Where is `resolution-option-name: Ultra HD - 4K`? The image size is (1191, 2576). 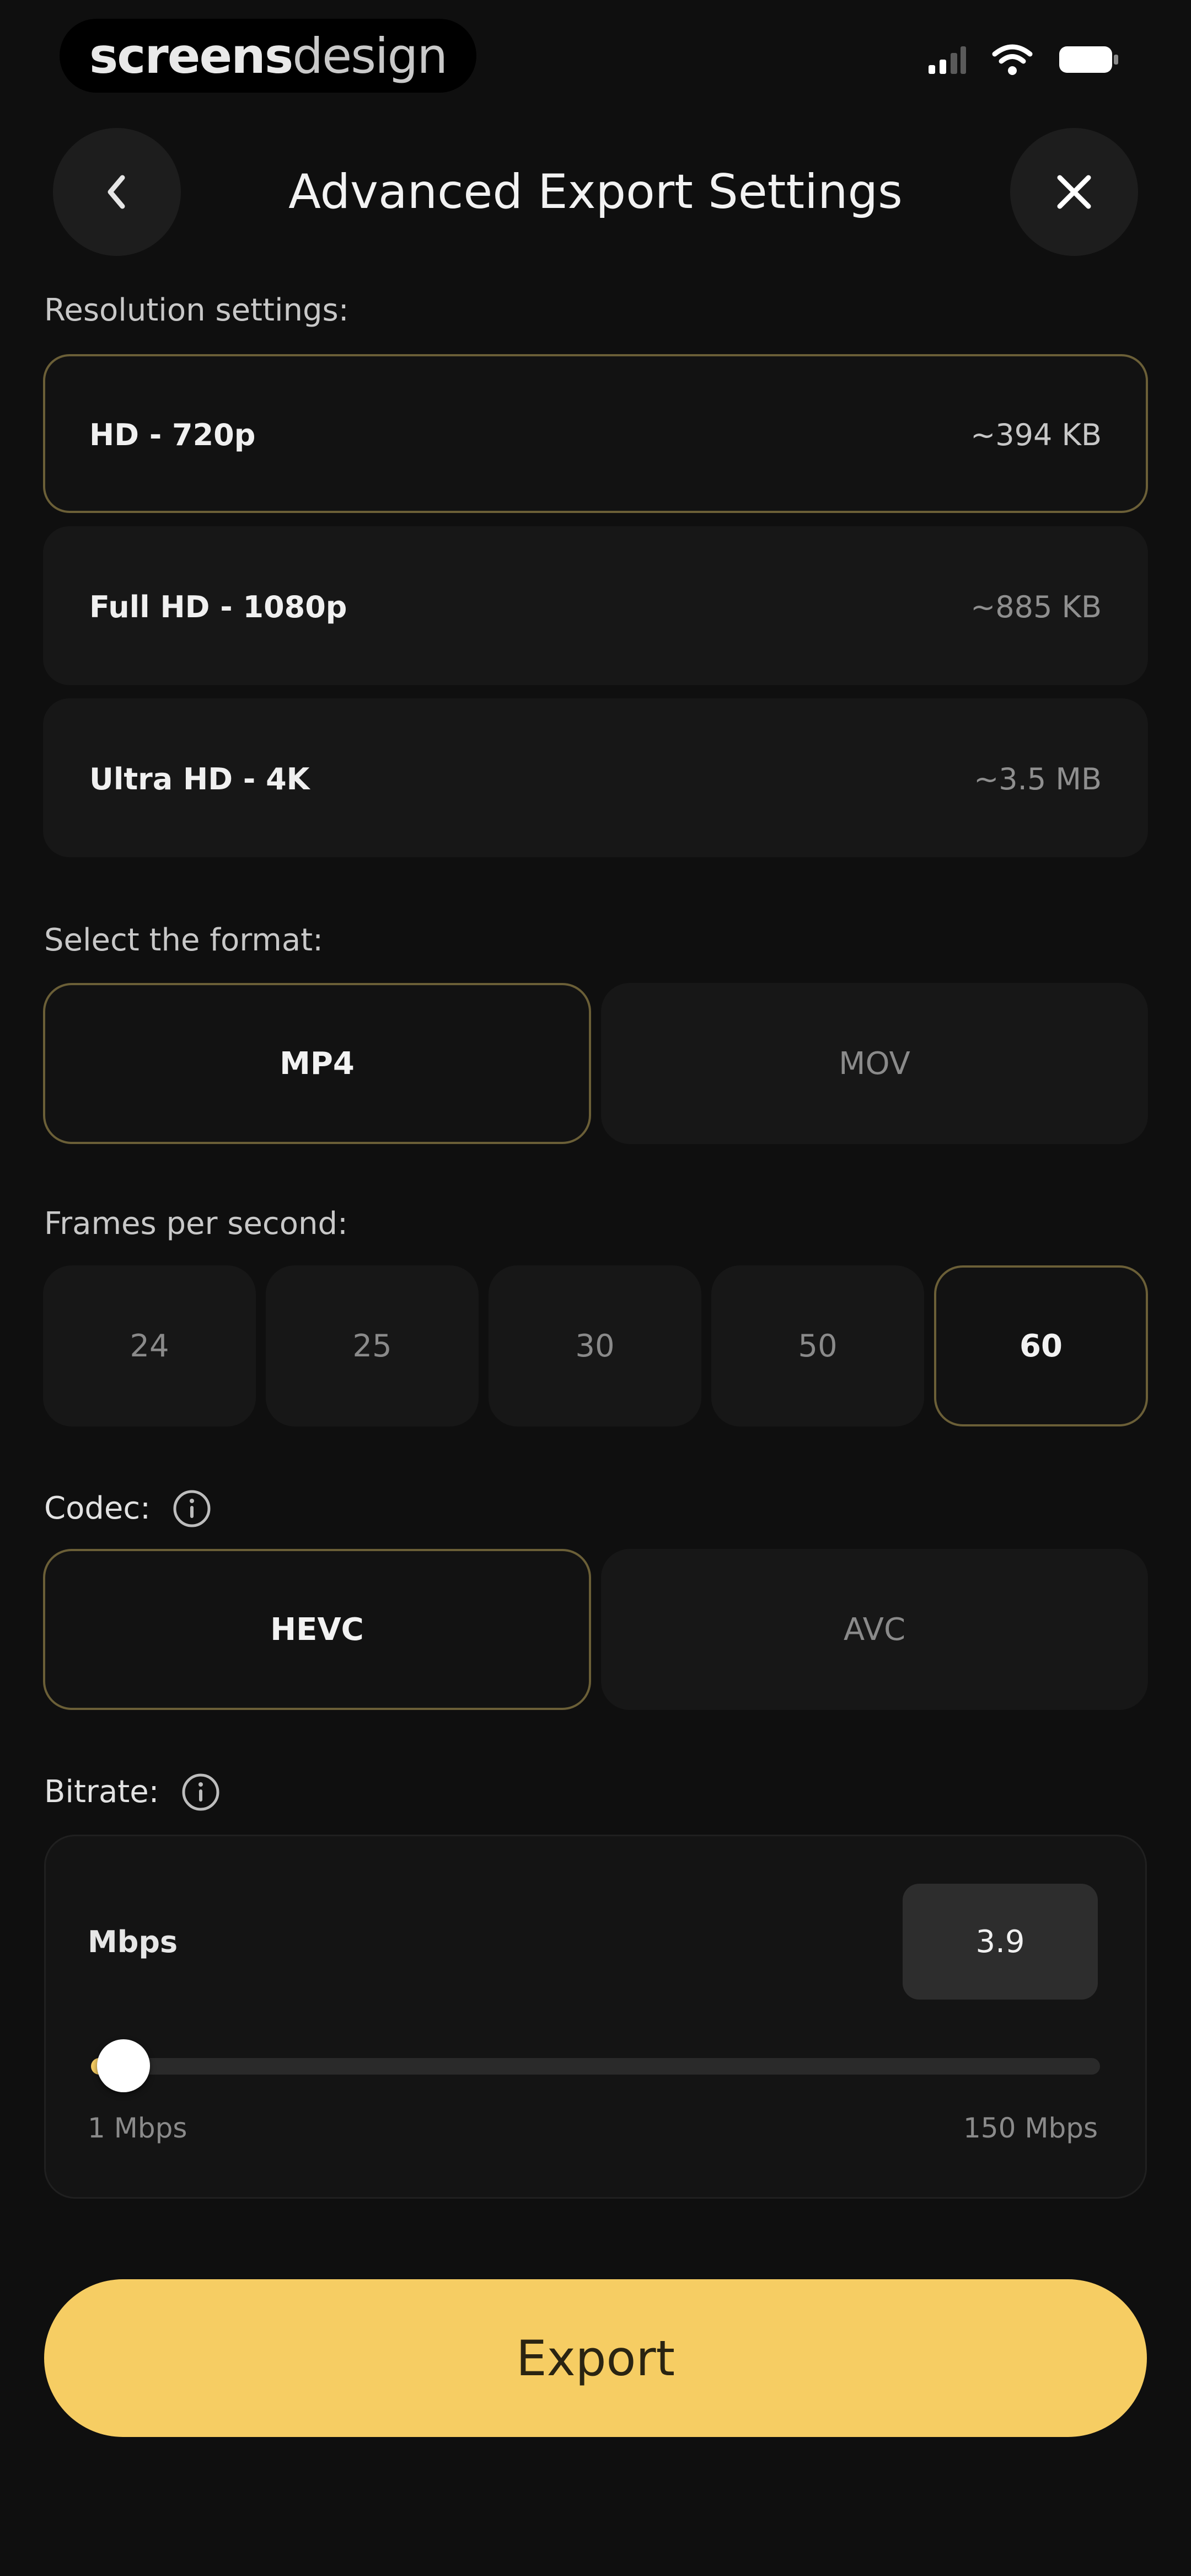 resolution-option-name: Ultra HD - 4K is located at coordinates (200, 779).